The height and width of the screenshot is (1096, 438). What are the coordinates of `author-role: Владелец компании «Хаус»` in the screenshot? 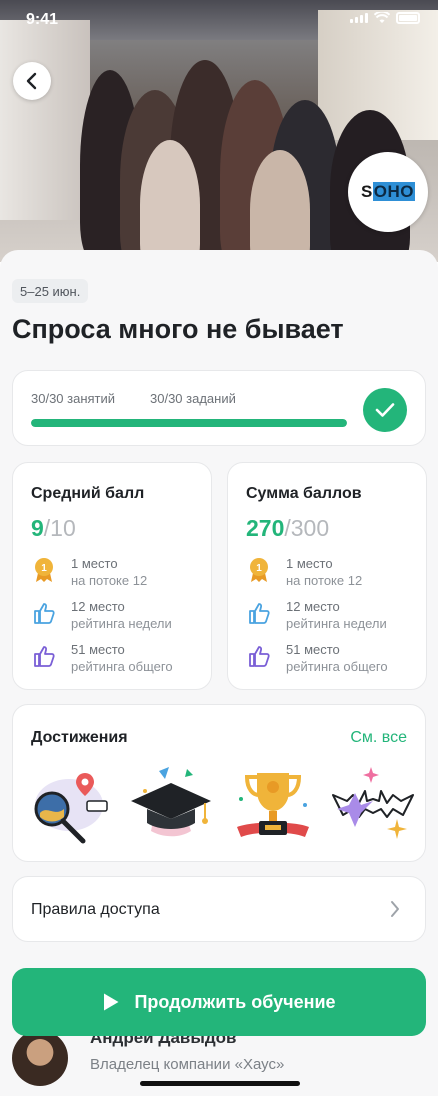 It's located at (187, 1064).